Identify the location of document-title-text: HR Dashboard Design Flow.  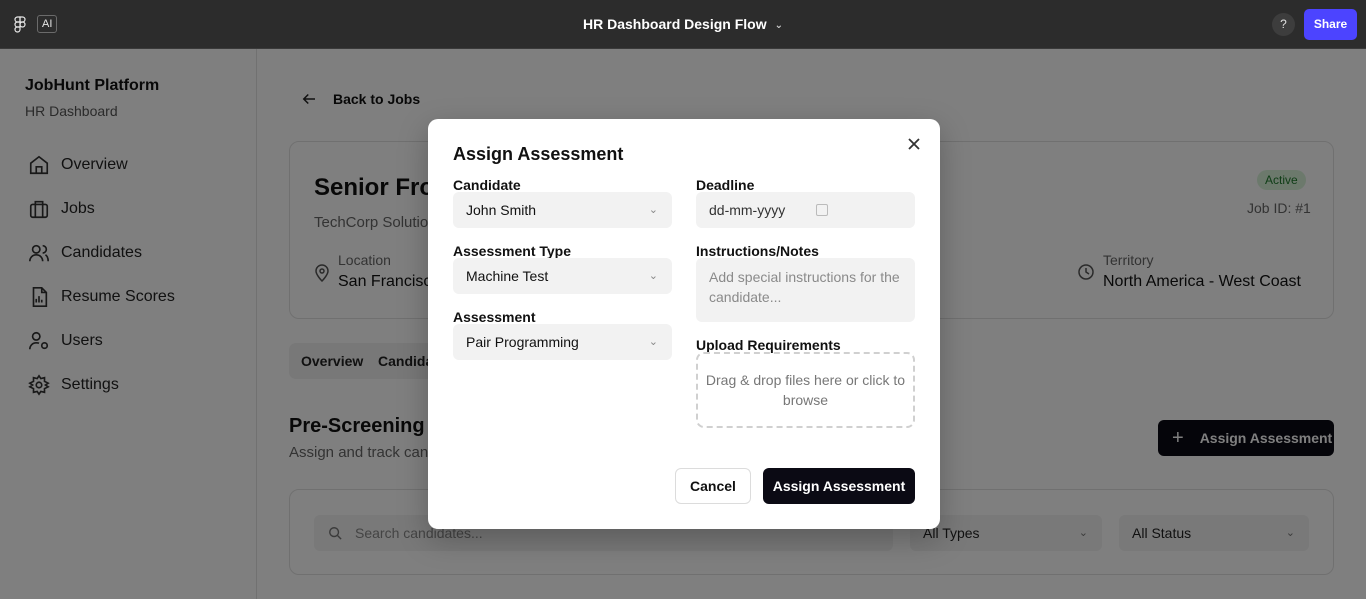
(675, 24).